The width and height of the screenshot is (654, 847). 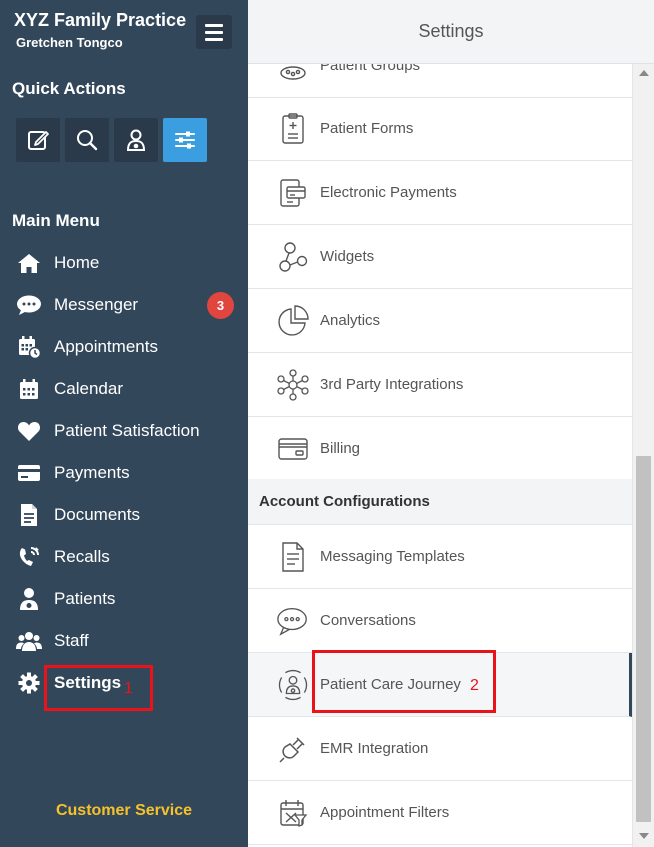 What do you see at coordinates (293, 257) in the screenshot?
I see `widgets-icon` at bounding box center [293, 257].